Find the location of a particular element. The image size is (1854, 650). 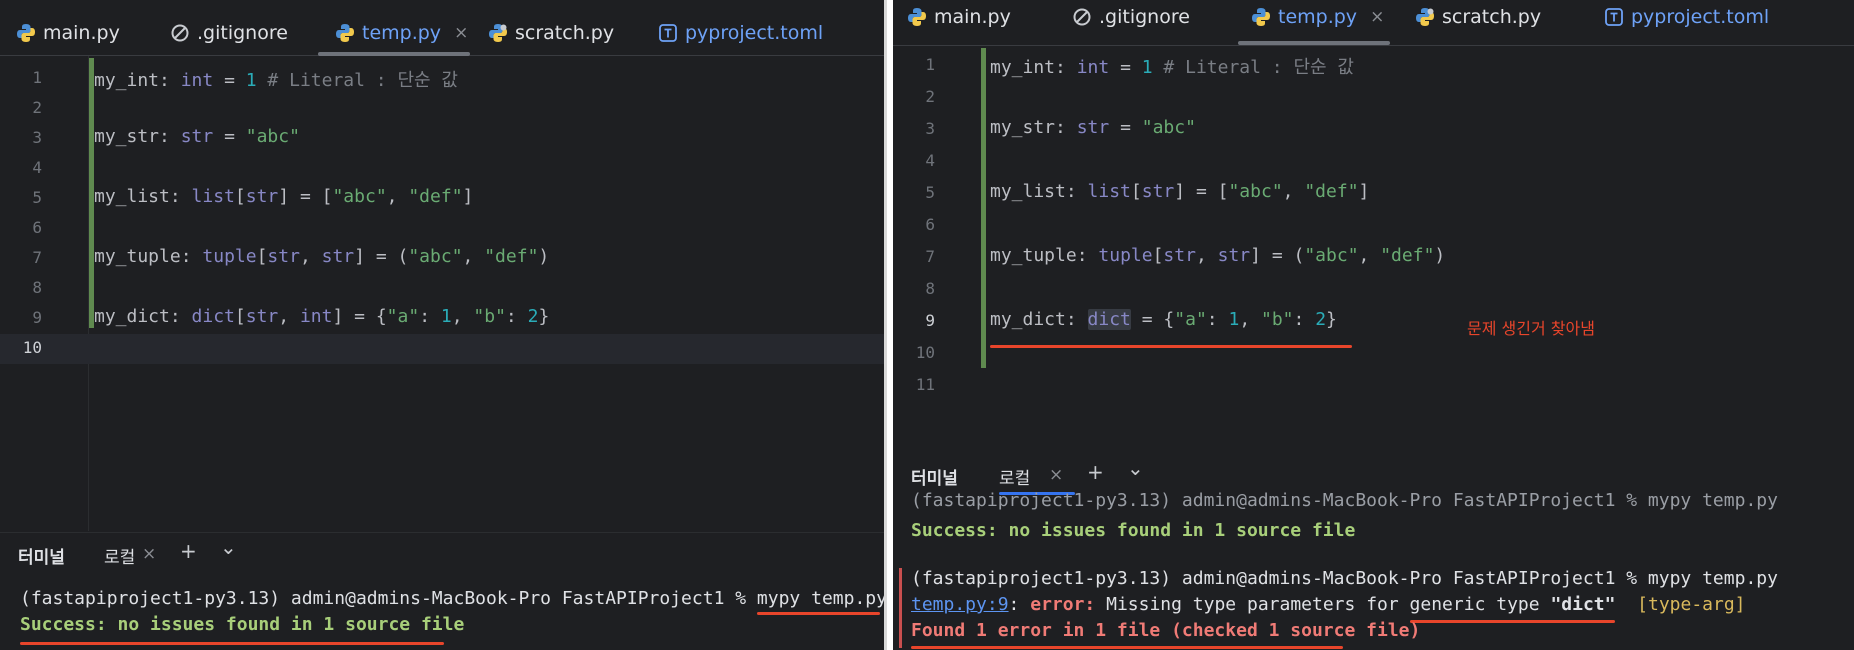

error-label: error: is located at coordinates (1063, 604).